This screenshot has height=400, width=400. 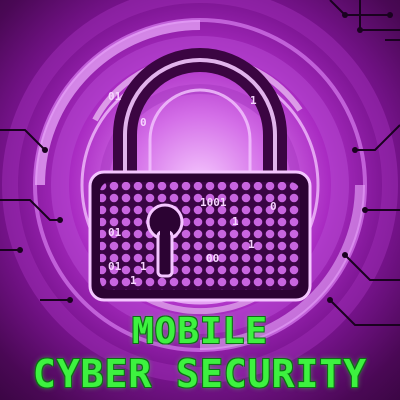 What do you see at coordinates (200, 374) in the screenshot?
I see `headline-line-2: CYBER SECURITY` at bounding box center [200, 374].